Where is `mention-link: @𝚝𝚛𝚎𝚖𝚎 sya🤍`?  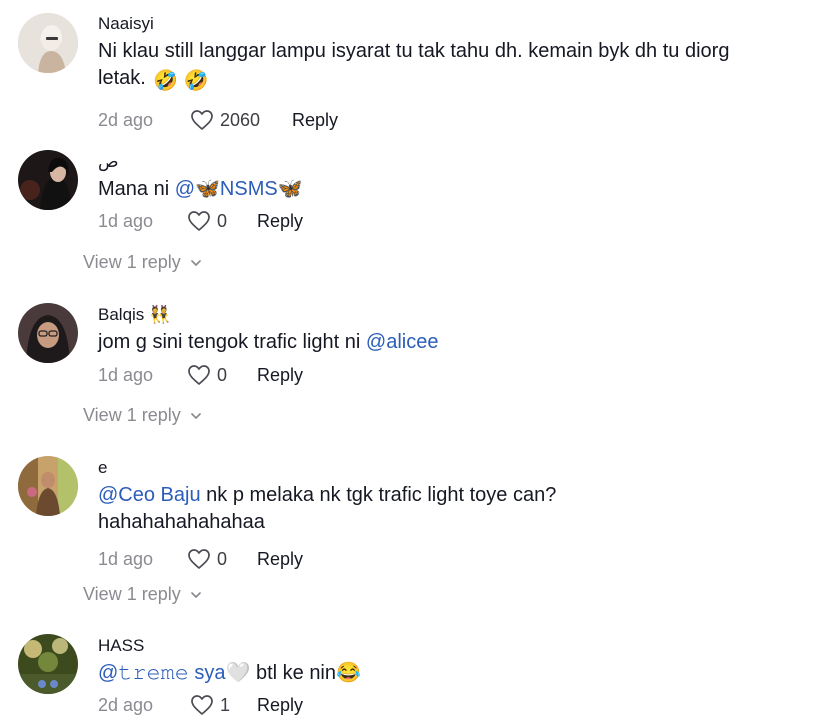
mention-link: @𝚝𝚛𝚎𝚖𝚎 sya🤍 is located at coordinates (174, 673).